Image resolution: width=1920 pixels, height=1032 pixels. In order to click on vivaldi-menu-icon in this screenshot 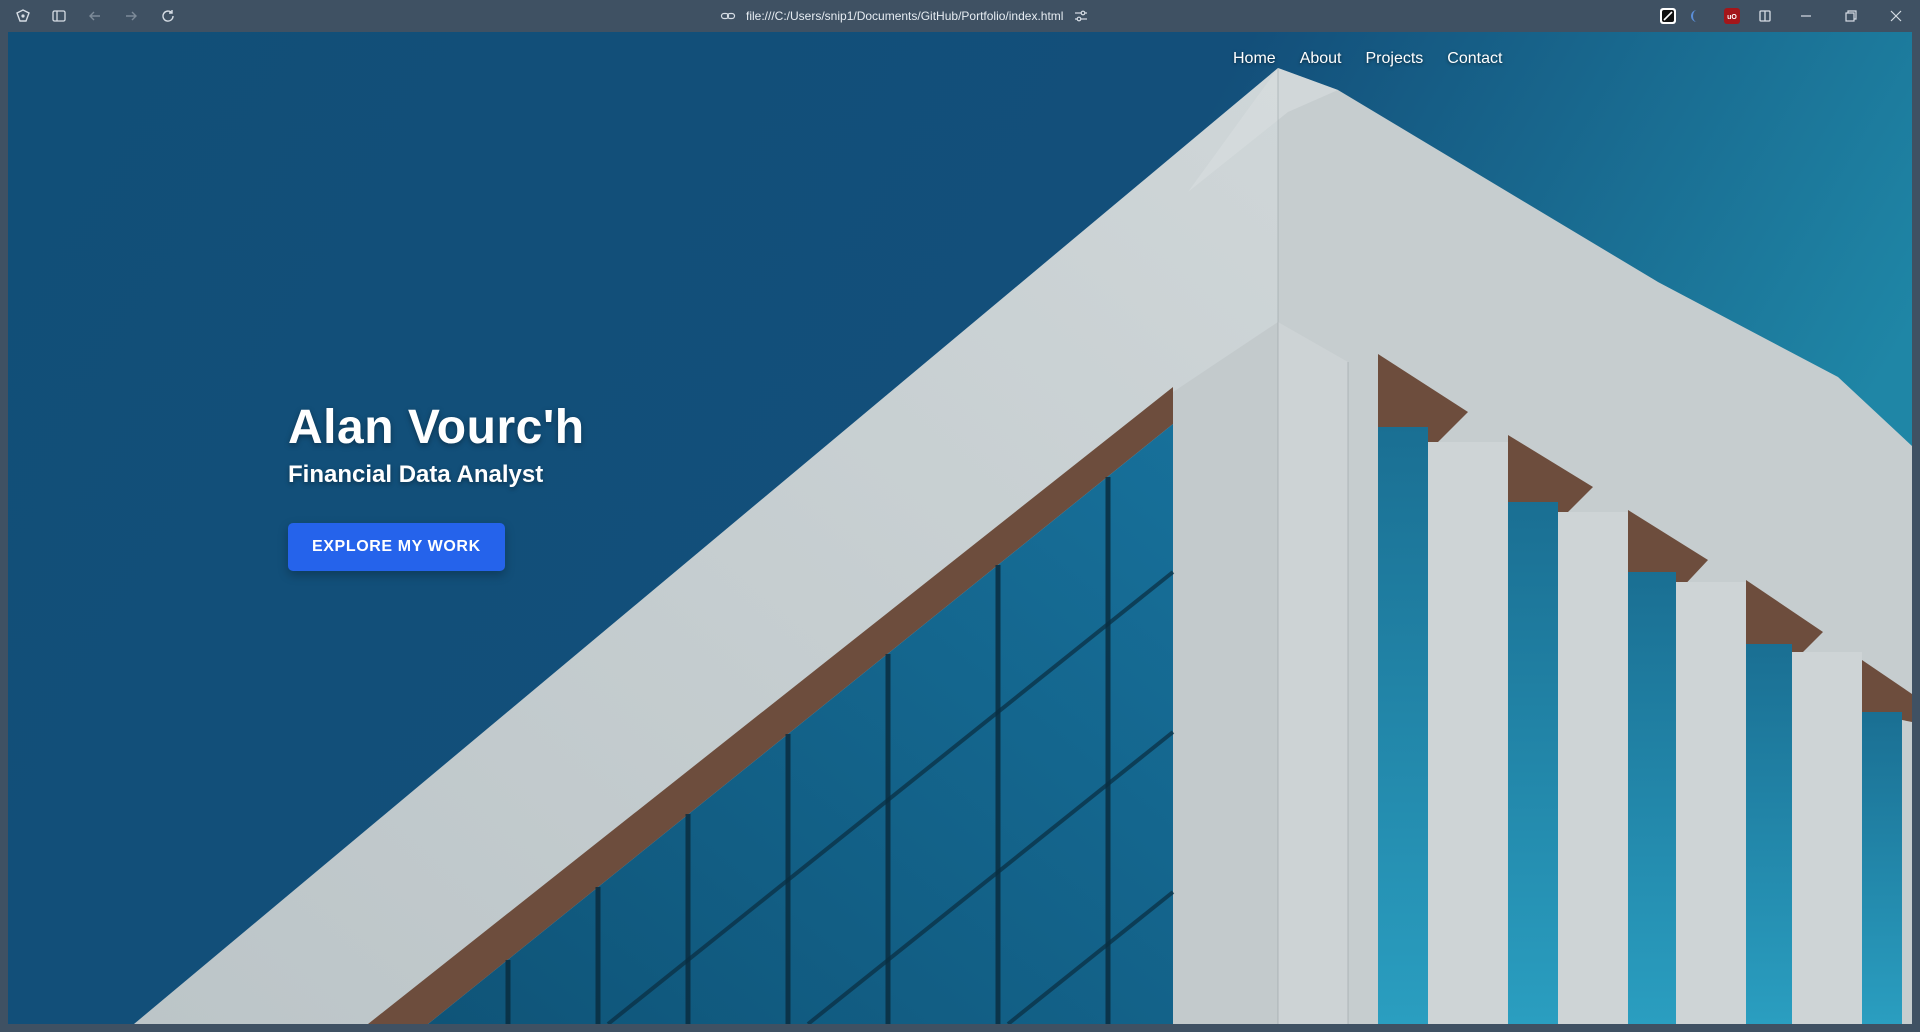, I will do `click(23, 16)`.